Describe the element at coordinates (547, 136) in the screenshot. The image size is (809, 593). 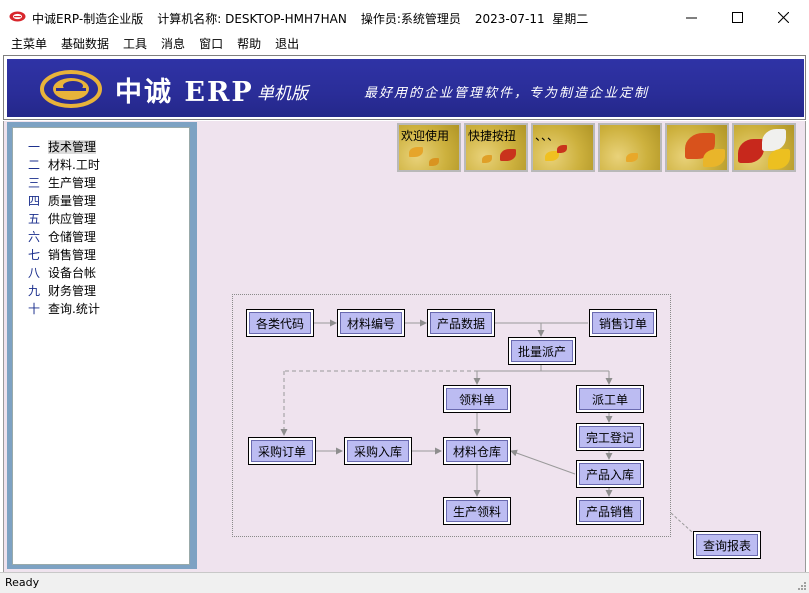
I see `tile-label: 、、、` at that location.